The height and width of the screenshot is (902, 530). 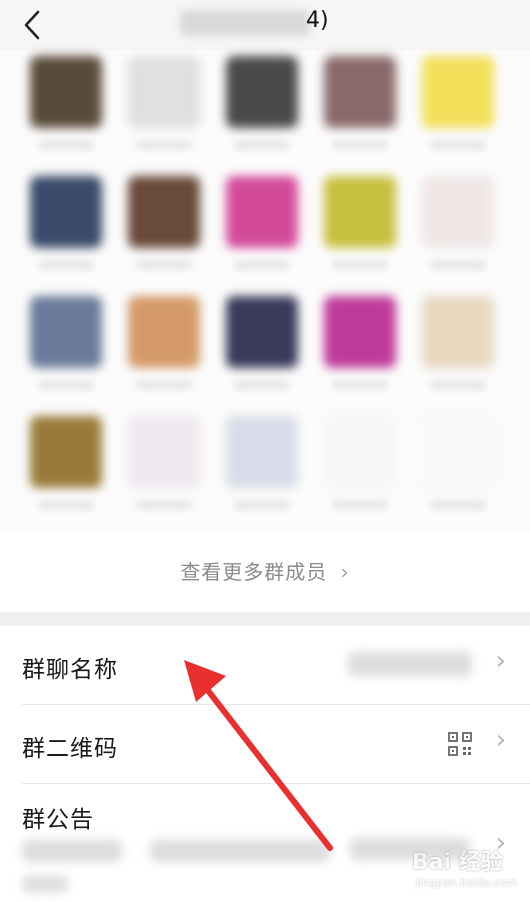 What do you see at coordinates (317, 20) in the screenshot?
I see `group-member-count: 4)` at bounding box center [317, 20].